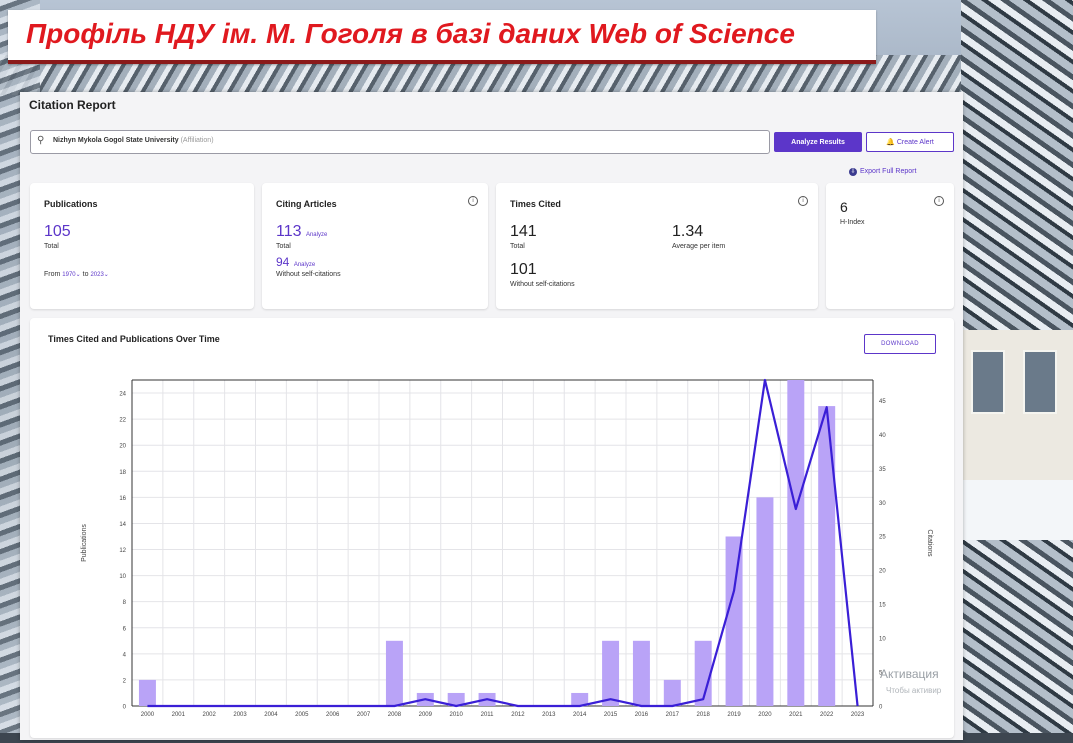  I want to click on x-tick-label: 2007, so click(364, 715).